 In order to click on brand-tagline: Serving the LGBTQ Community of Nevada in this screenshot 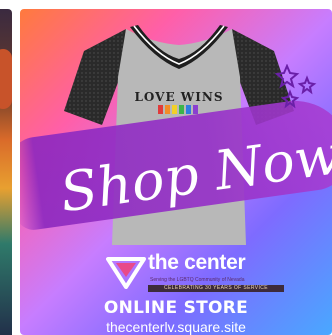, I will do `click(197, 280)`.